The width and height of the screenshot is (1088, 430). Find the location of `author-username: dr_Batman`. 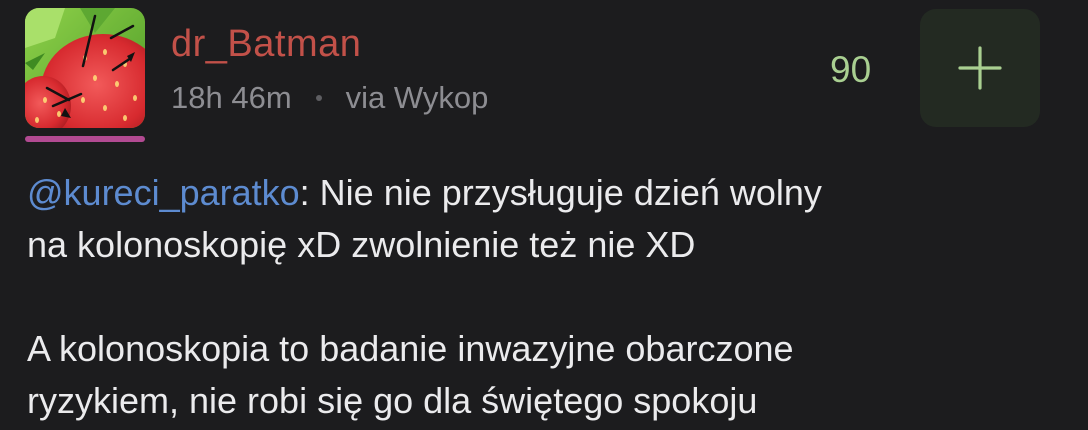

author-username: dr_Batman is located at coordinates (266, 44).